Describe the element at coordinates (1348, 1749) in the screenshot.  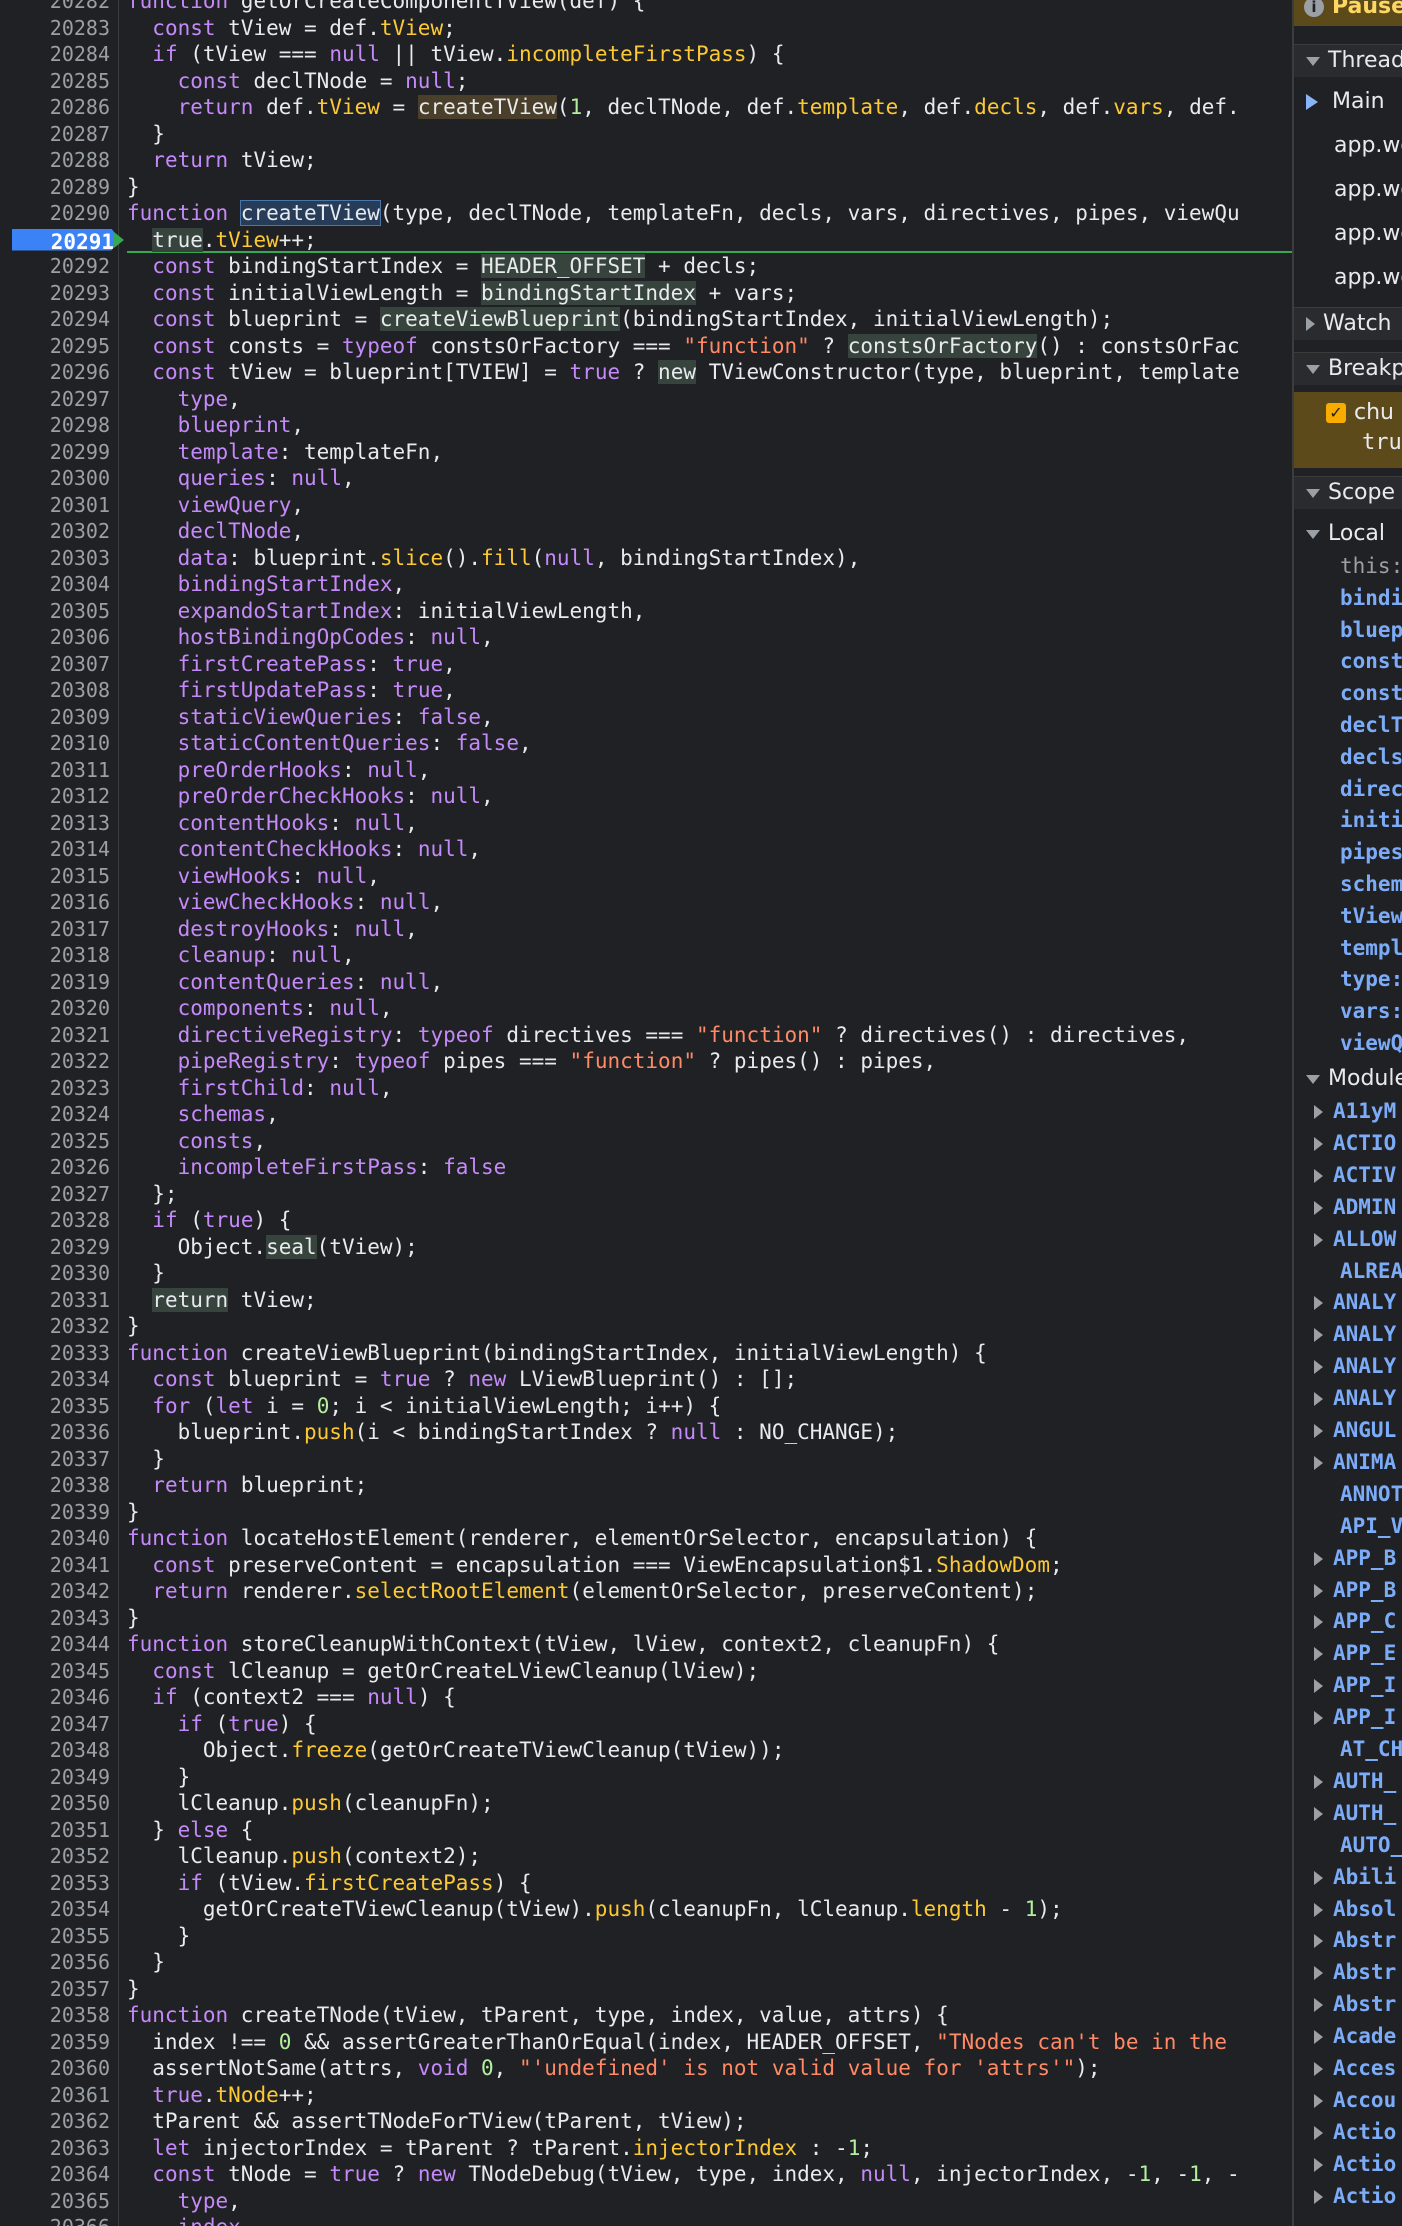
I see `module-variable: AT_CH` at that location.